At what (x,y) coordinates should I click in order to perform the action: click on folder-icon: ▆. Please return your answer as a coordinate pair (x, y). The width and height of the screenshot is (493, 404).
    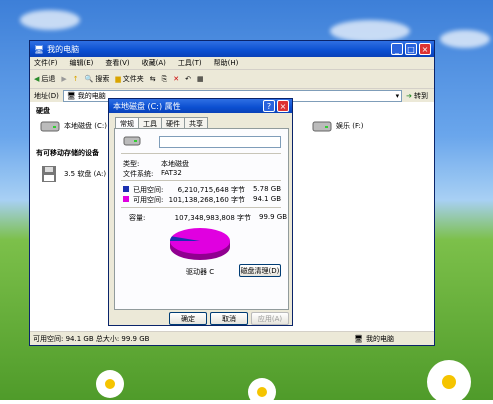
    Looking at the image, I should click on (118, 79).